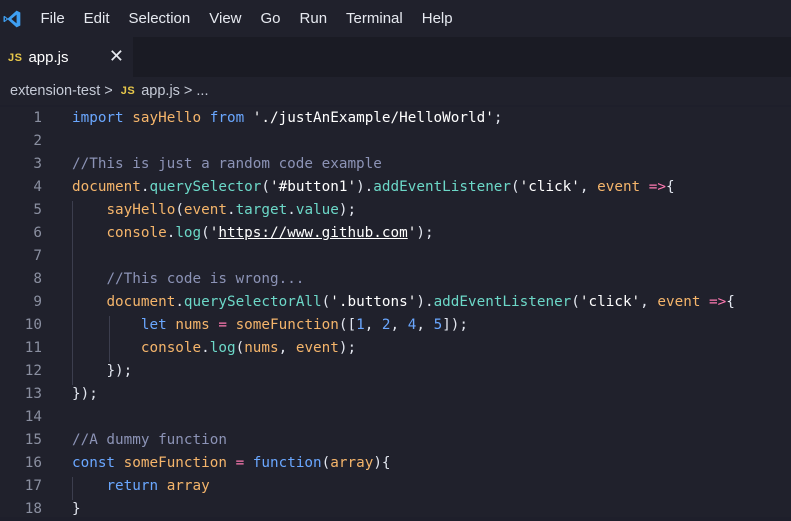 Image resolution: width=791 pixels, height=521 pixels. I want to click on code-token: ){, so click(382, 463).